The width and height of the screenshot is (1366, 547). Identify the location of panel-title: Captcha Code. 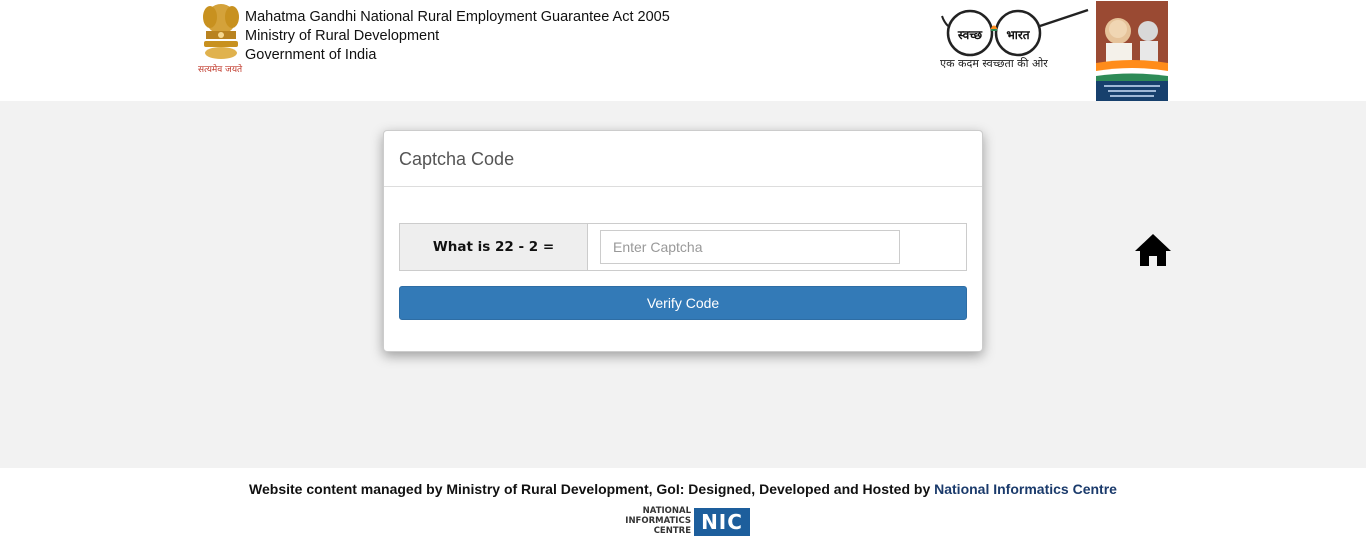
(457, 159).